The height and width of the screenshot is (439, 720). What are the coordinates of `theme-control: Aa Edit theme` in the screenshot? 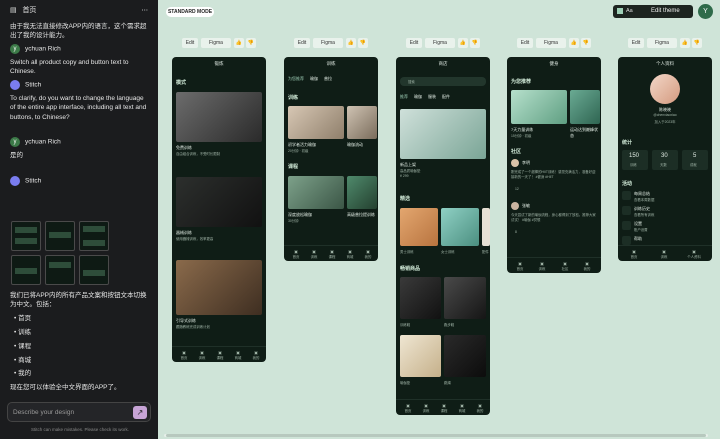 It's located at (653, 11).